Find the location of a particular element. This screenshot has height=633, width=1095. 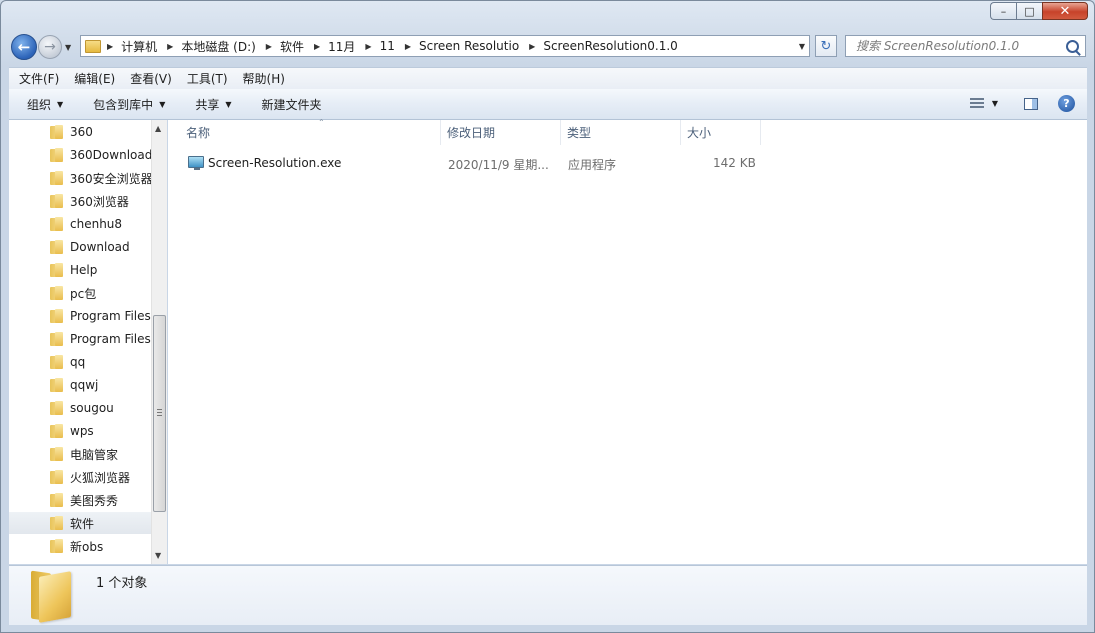

chevron-down-icon: ▼ is located at coordinates (162, 104).